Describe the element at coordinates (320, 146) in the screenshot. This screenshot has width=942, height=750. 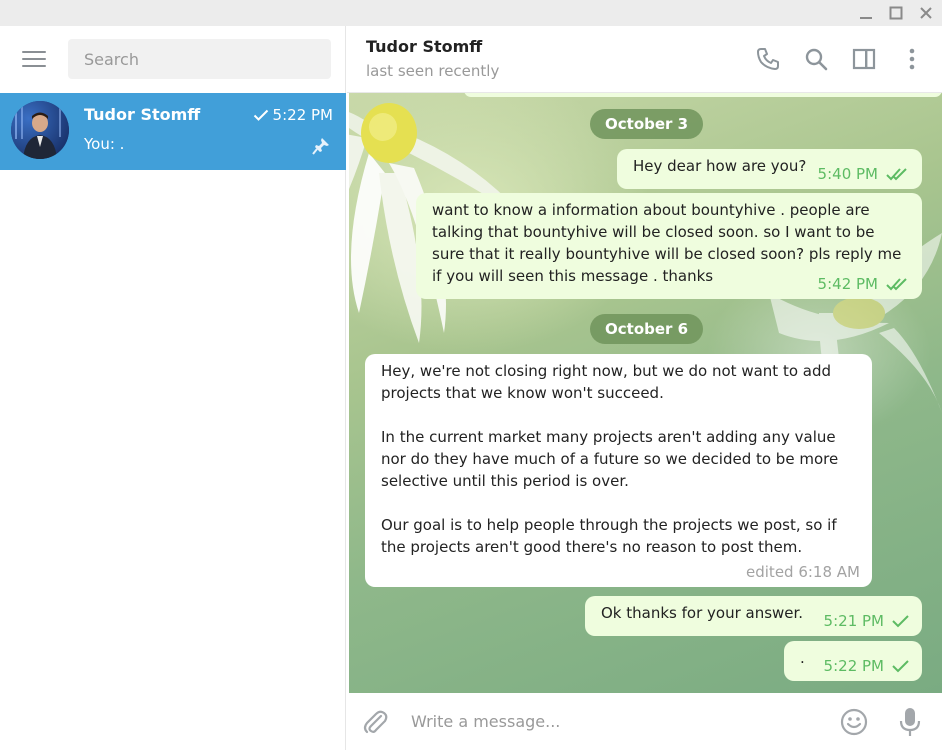
I see `pin-icon` at that location.